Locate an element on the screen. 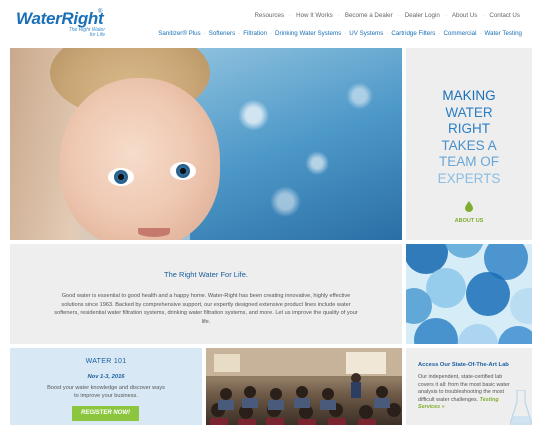  tagline-line: TEAM OF is located at coordinates (469, 161).